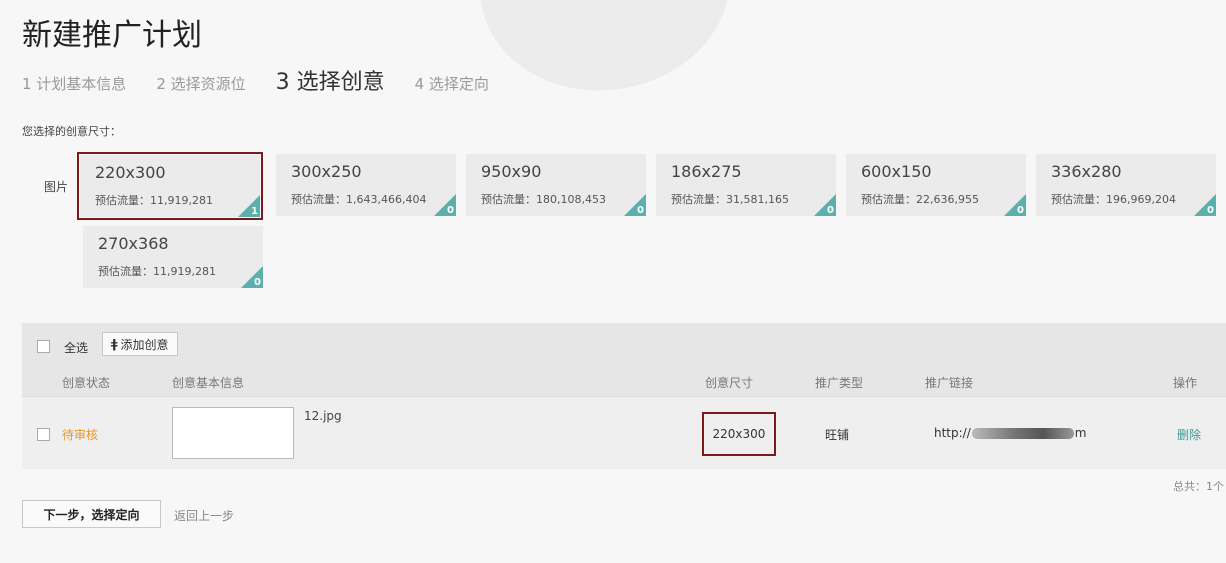  I want to click on creative-filename: 12.jpg, so click(323, 416).